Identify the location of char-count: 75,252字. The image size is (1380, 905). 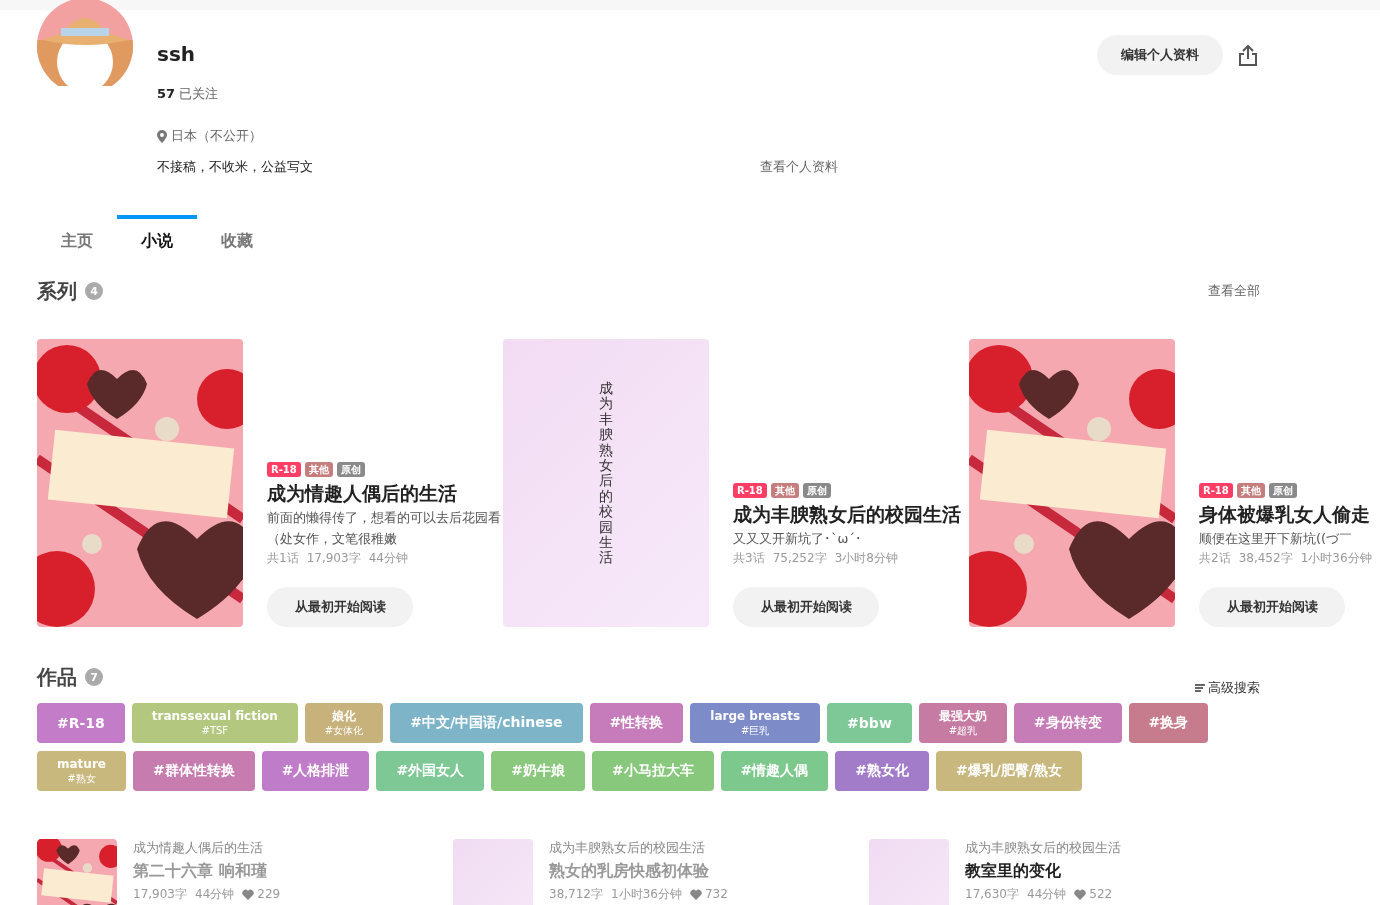
(799, 558).